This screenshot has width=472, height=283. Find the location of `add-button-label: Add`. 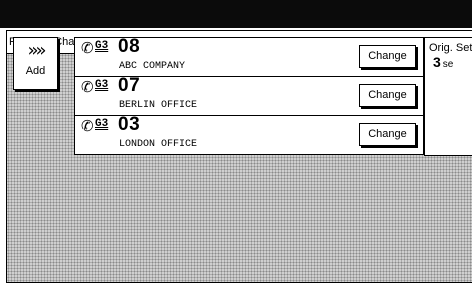

add-button-label: Add is located at coordinates (35, 71).